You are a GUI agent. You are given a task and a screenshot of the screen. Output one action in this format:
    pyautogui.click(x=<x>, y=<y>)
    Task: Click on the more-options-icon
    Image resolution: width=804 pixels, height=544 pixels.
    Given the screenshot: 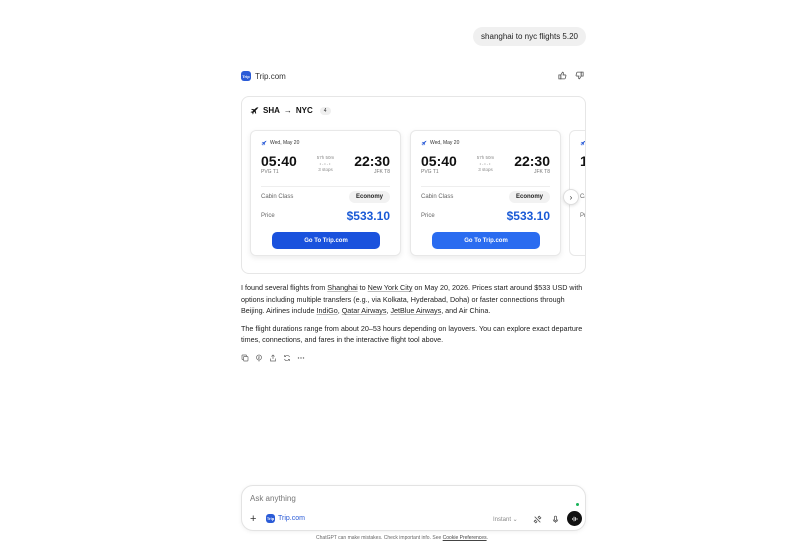 What is the action you would take?
    pyautogui.click(x=301, y=358)
    